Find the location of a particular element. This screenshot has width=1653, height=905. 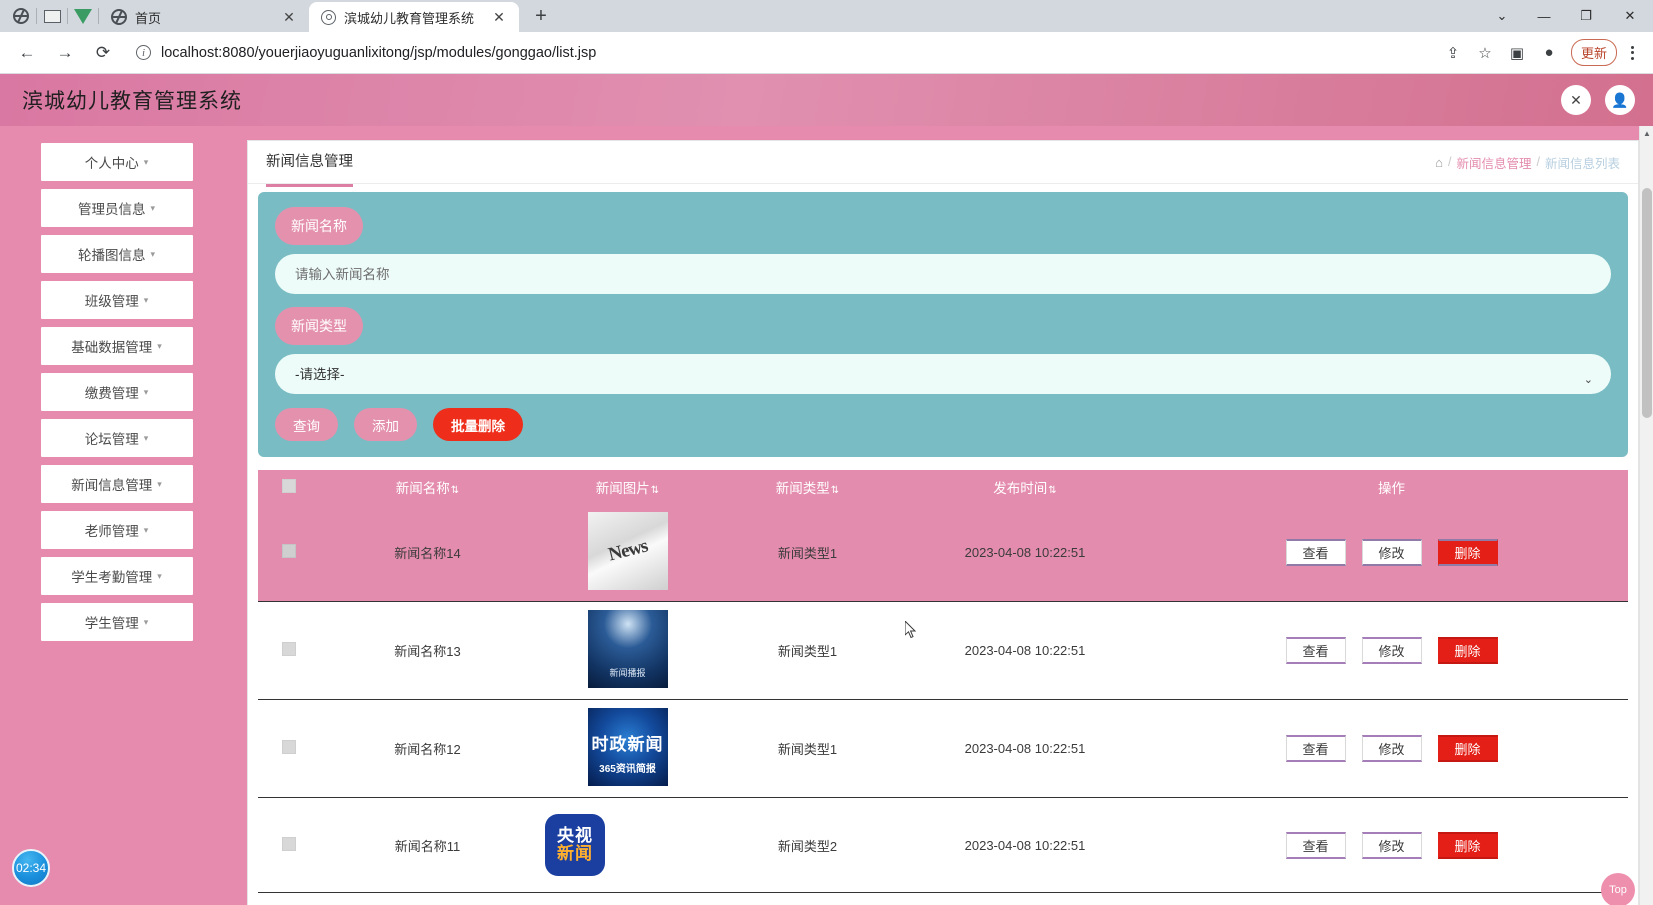

query-button: 查询 is located at coordinates (306, 424).